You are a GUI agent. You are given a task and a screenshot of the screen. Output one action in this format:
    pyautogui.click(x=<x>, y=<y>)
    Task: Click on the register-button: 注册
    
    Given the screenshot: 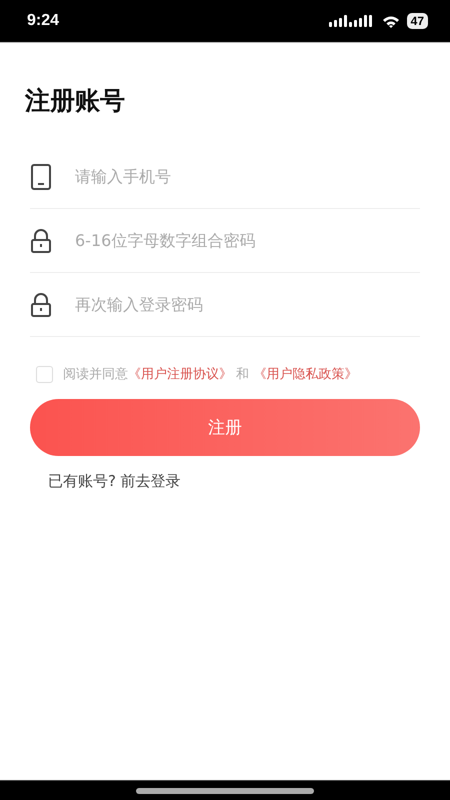 What is the action you would take?
    pyautogui.click(x=225, y=427)
    